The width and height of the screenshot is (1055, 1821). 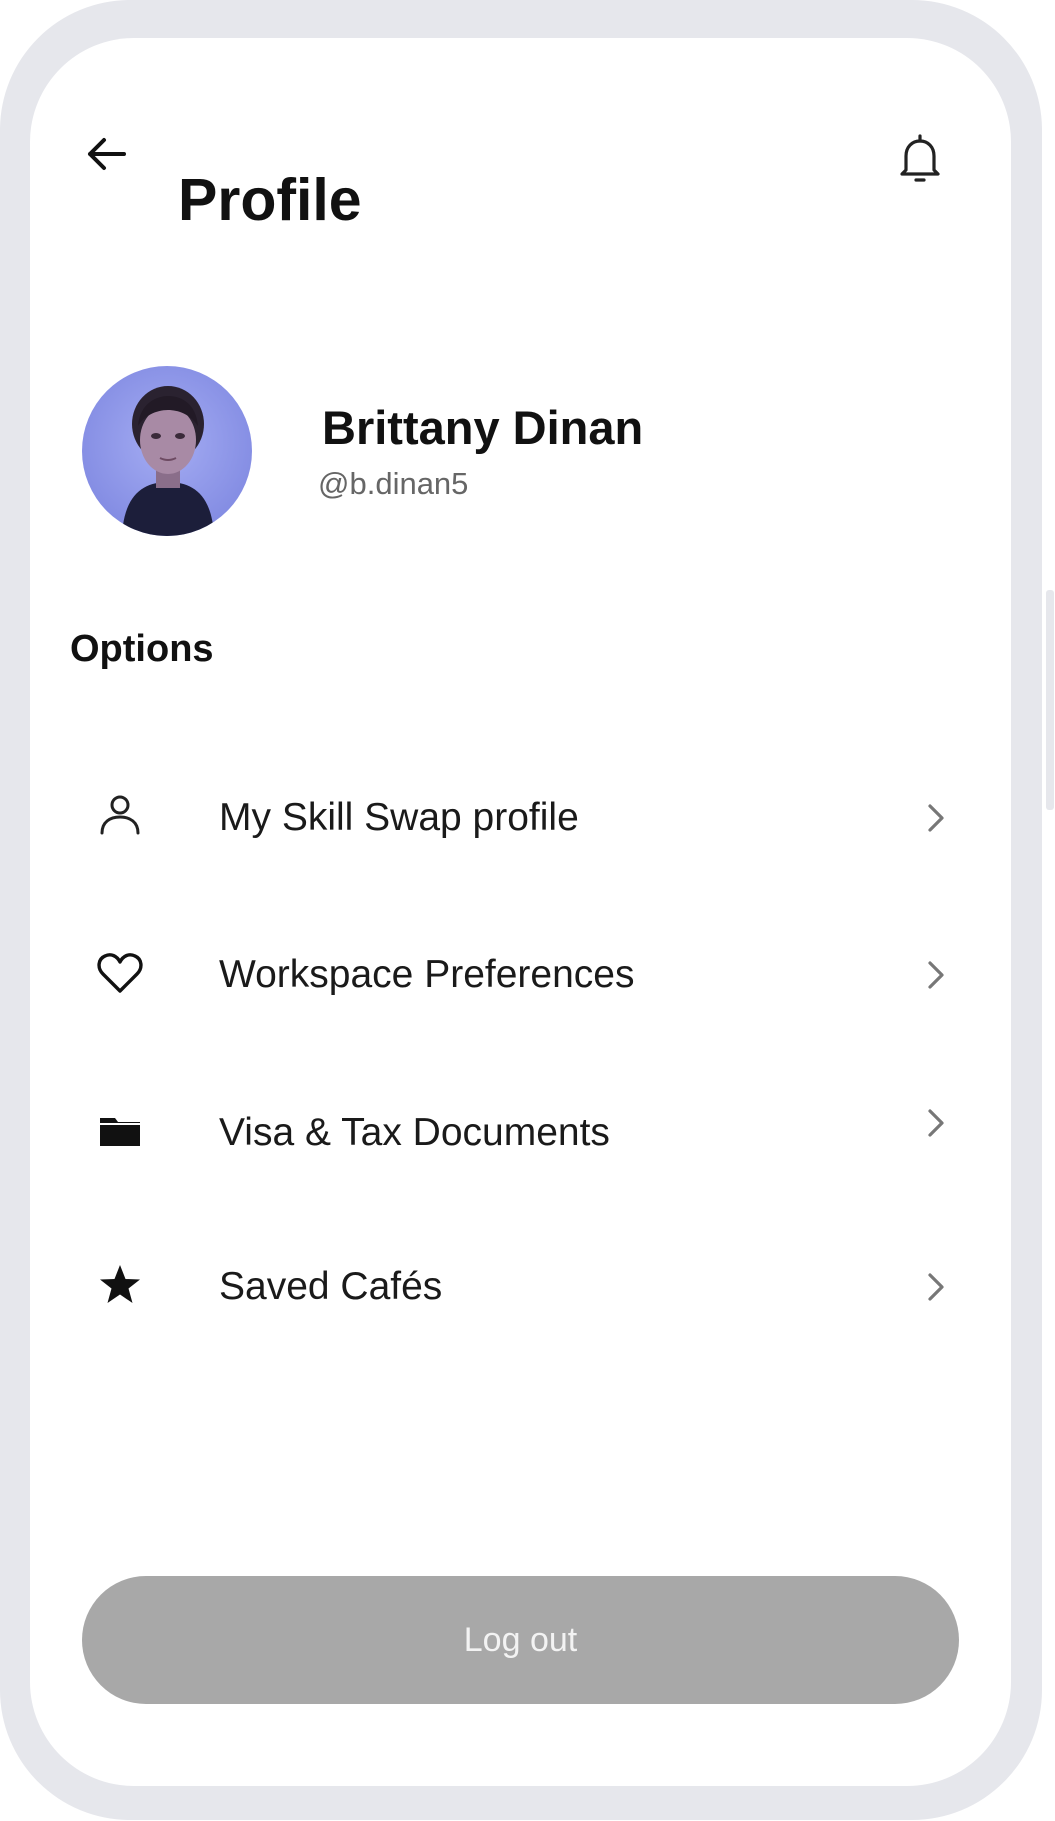 What do you see at coordinates (142, 649) in the screenshot?
I see `options-section-title: Options` at bounding box center [142, 649].